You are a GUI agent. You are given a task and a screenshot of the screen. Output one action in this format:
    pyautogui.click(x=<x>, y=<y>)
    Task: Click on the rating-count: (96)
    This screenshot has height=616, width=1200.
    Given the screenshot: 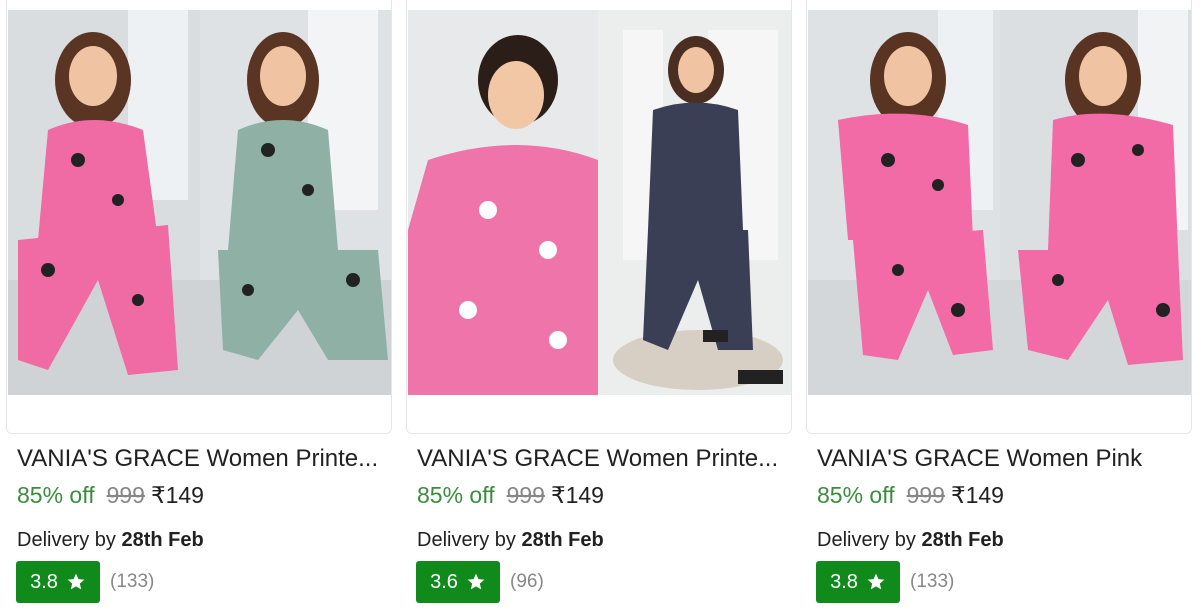 What is the action you would take?
    pyautogui.click(x=527, y=581)
    